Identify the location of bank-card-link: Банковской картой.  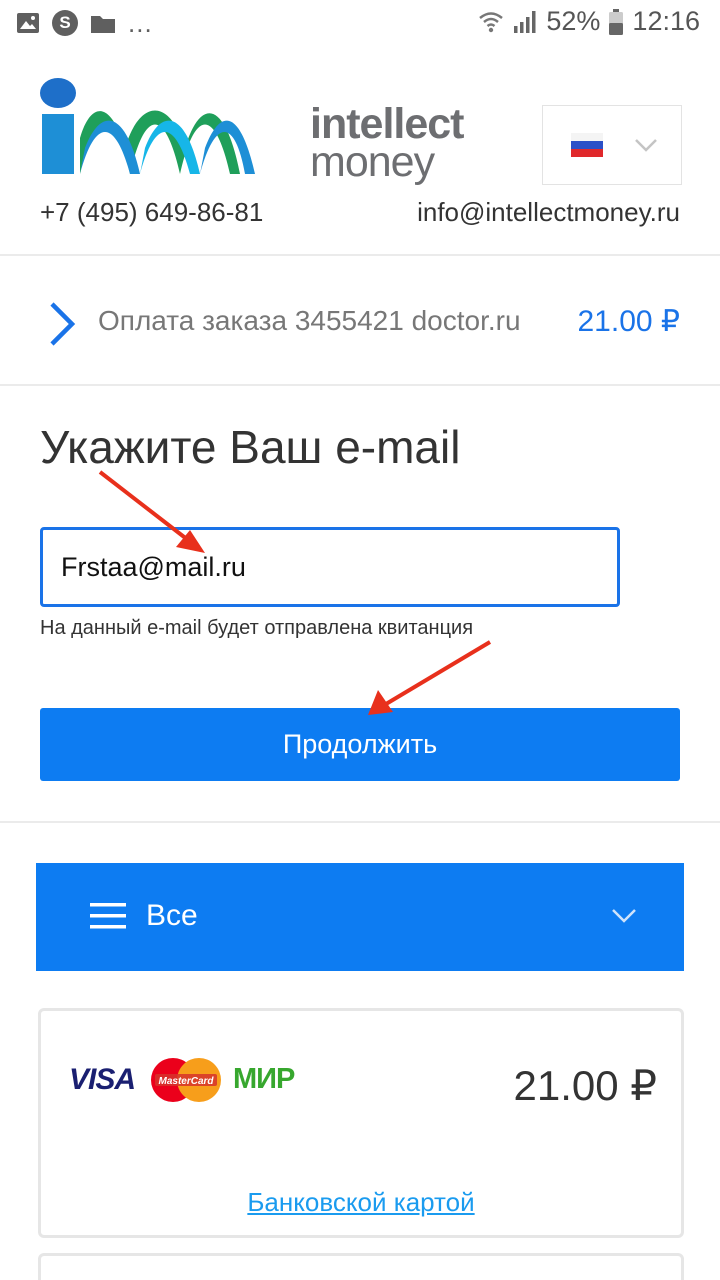
(361, 1202).